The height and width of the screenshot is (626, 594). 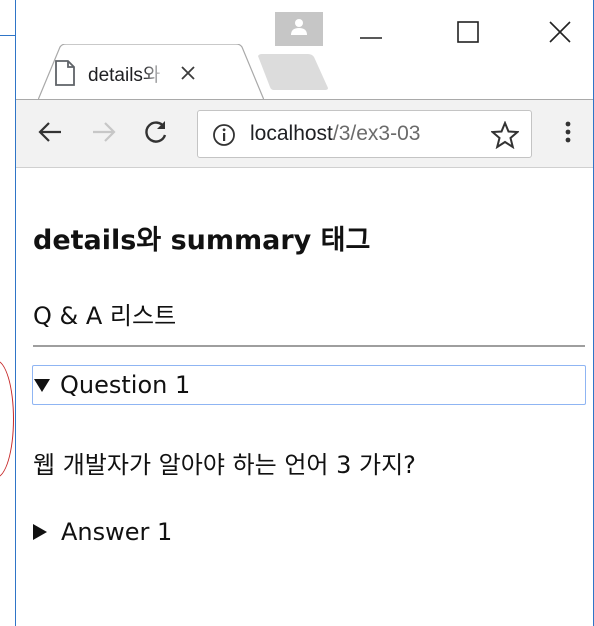 I want to click on reload-icon, so click(x=156, y=134).